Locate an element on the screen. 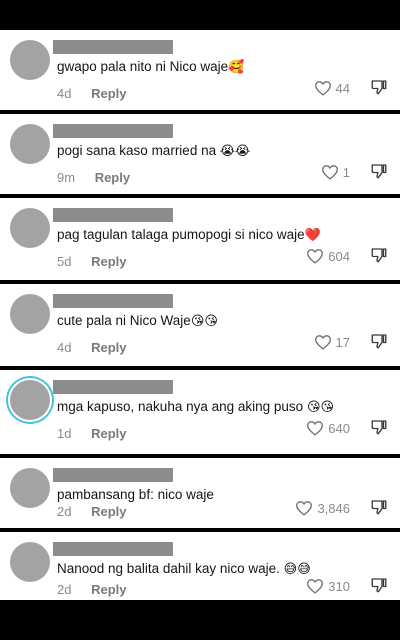  like-button: 3,846 is located at coordinates (322, 508).